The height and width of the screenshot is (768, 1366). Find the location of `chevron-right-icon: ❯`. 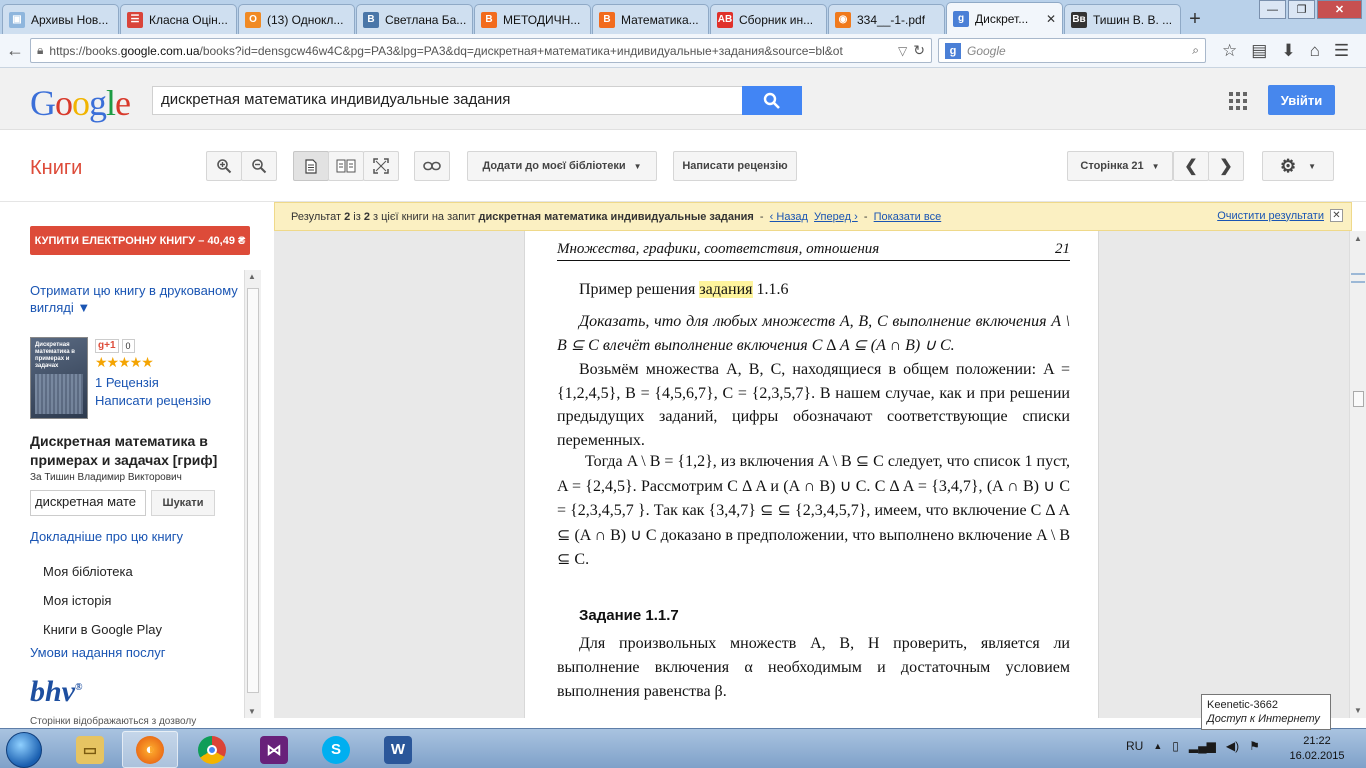

chevron-right-icon: ❯ is located at coordinates (1226, 166).